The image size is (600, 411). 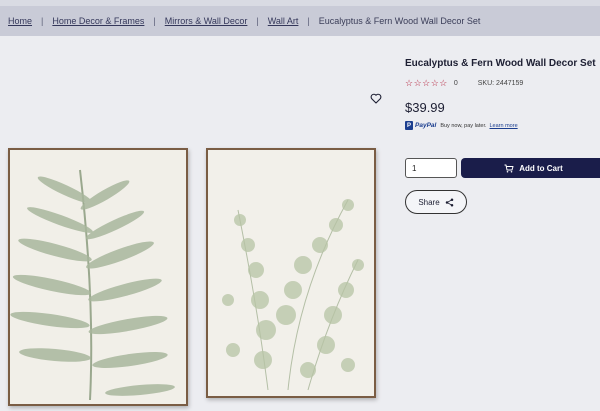 I want to click on share-label: Share, so click(x=429, y=202).